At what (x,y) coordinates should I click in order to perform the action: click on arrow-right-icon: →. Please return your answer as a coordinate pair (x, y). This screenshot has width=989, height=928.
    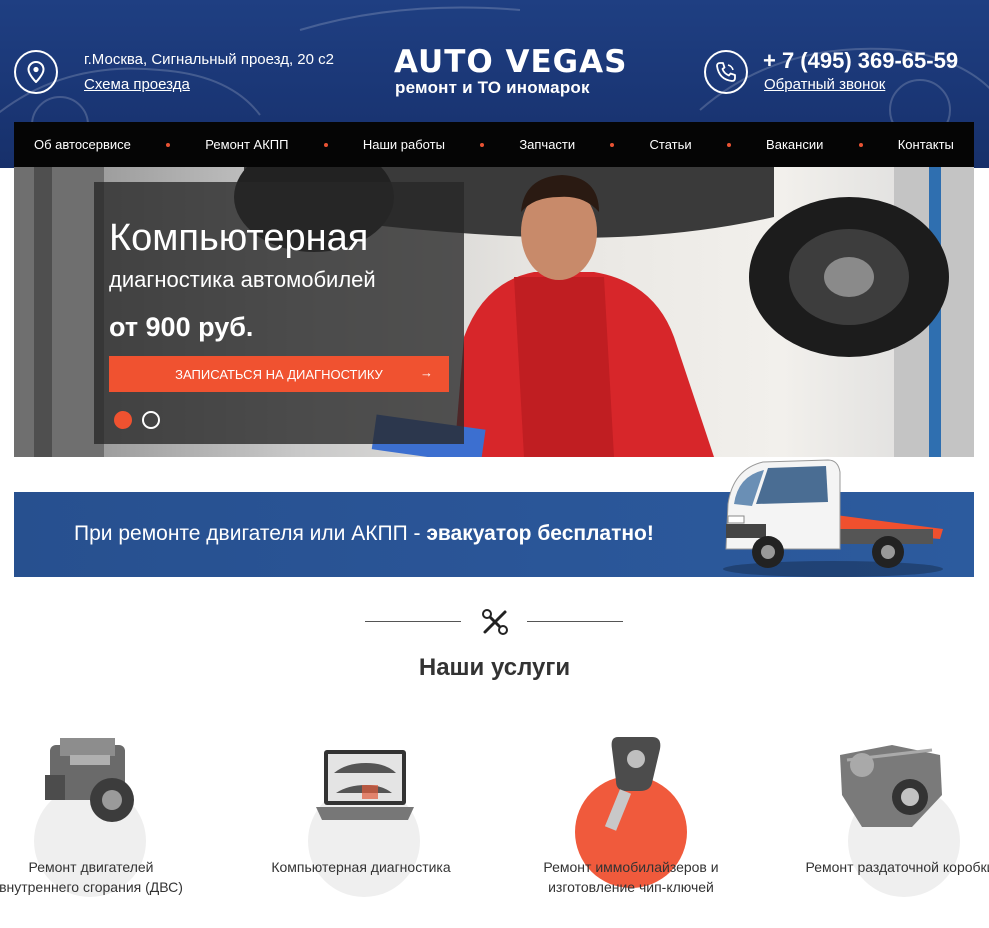
    Looking at the image, I should click on (426, 372).